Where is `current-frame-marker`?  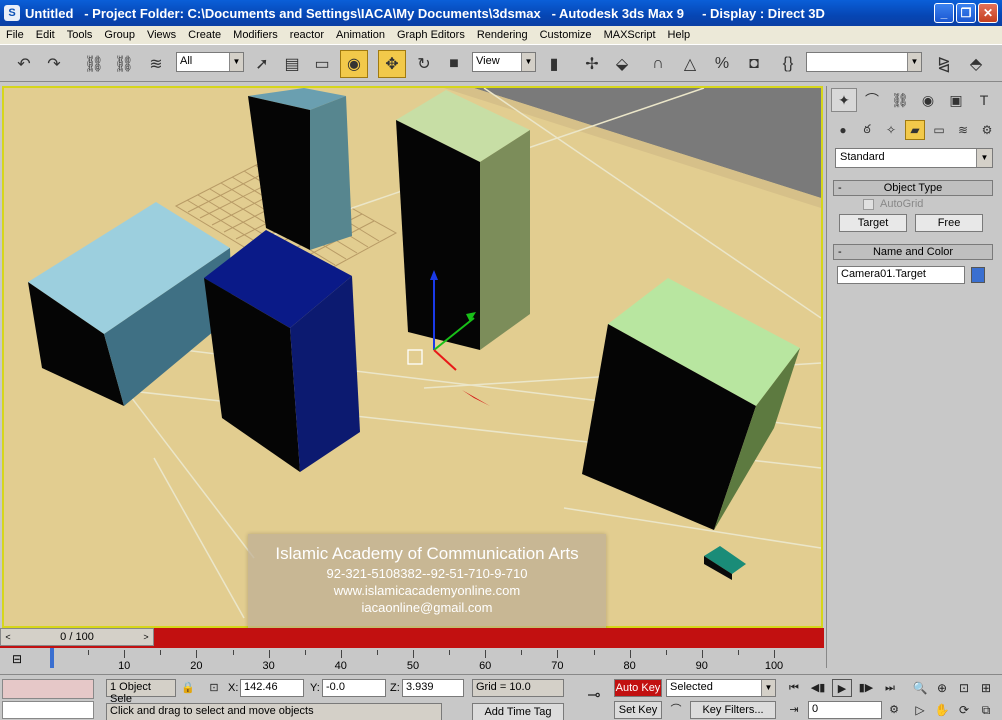
current-frame-marker is located at coordinates (52, 658).